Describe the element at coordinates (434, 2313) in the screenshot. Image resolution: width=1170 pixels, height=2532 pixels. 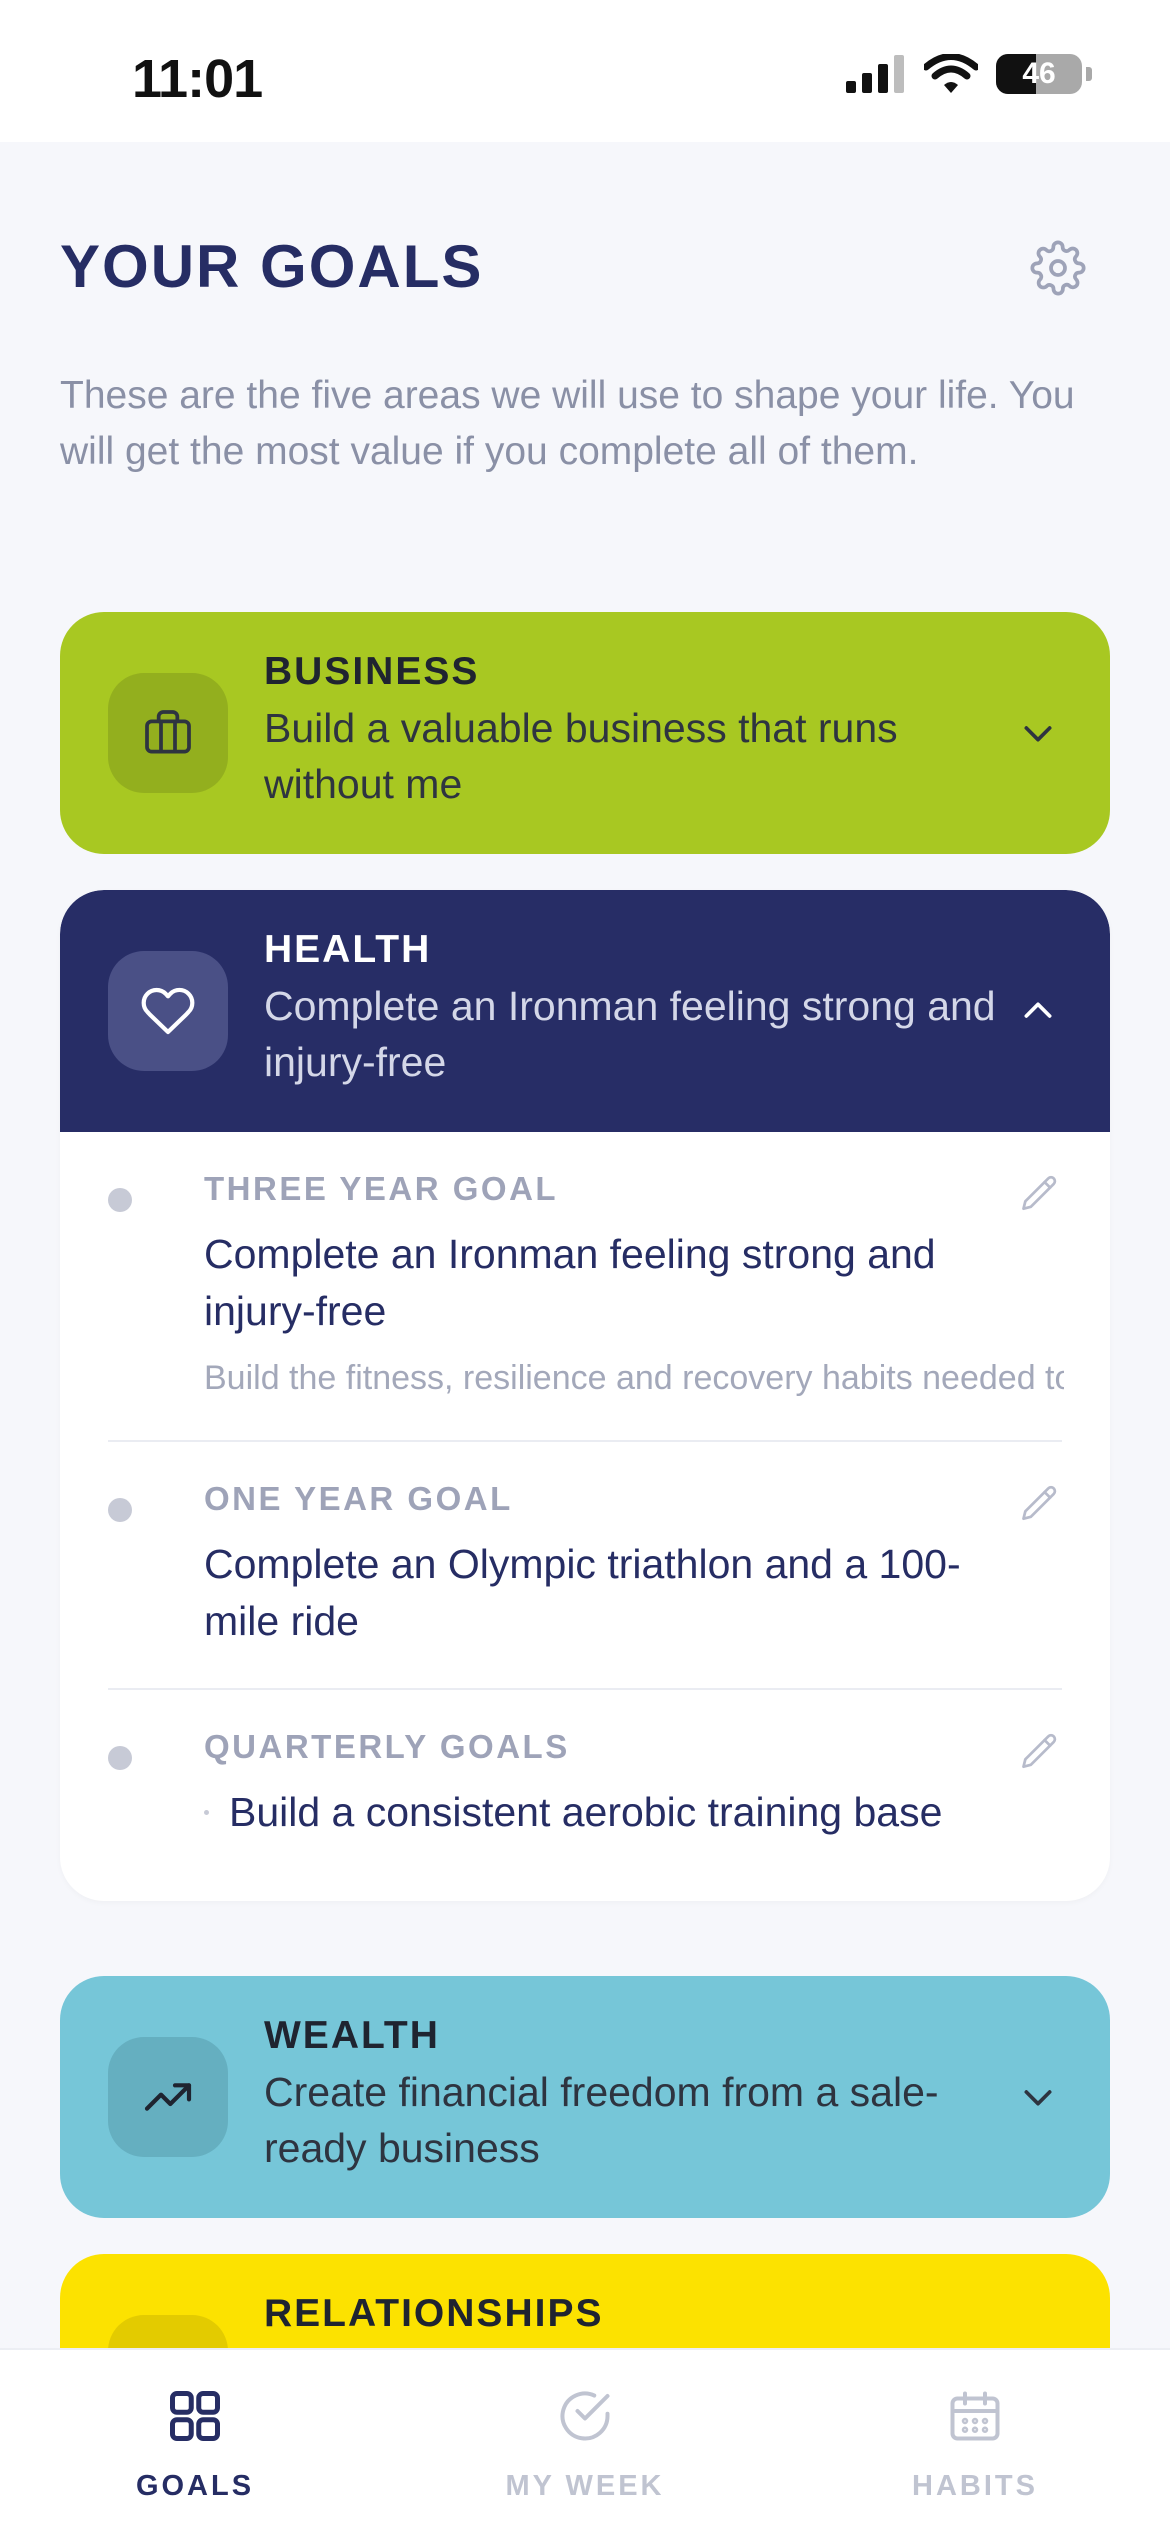
I see `area-label: RELATIONSHIPS` at that location.